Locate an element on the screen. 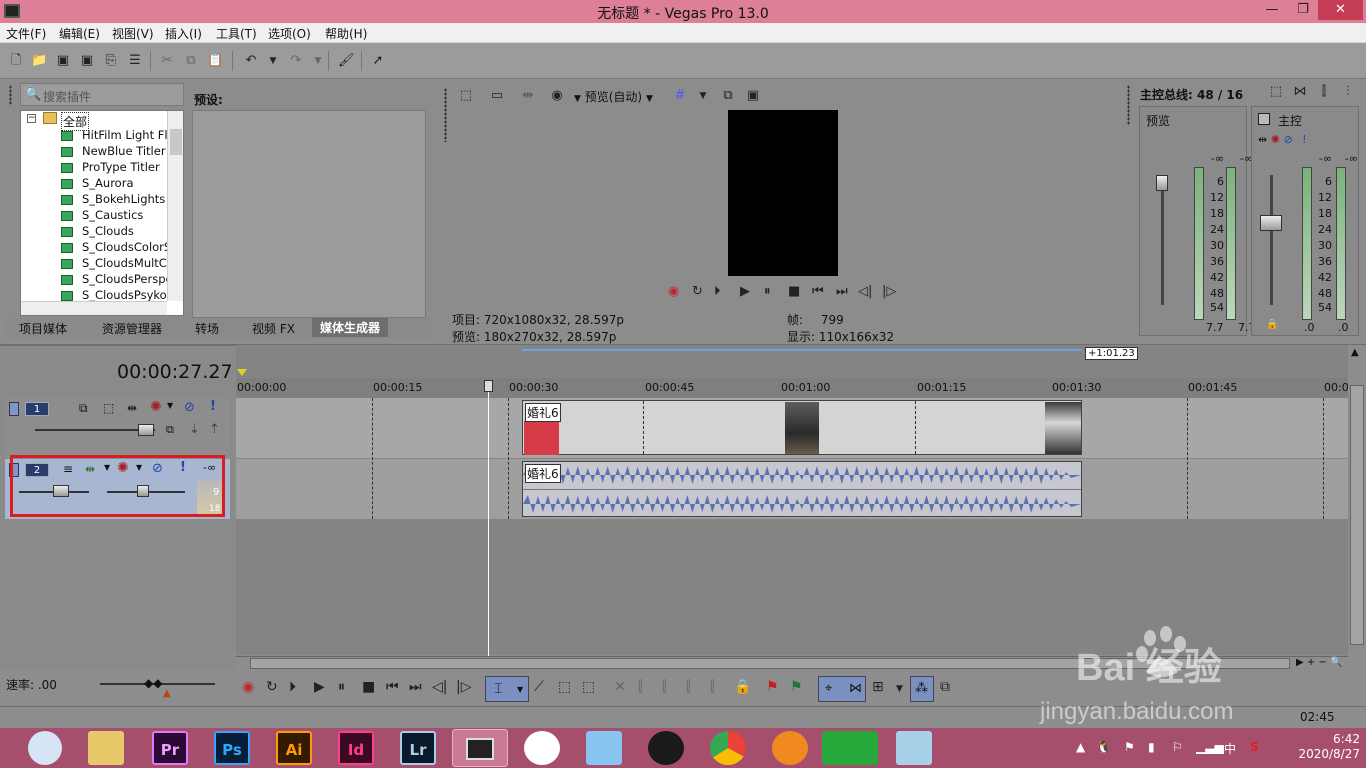  lock-envelopes-button: ⁂ is located at coordinates (922, 689).